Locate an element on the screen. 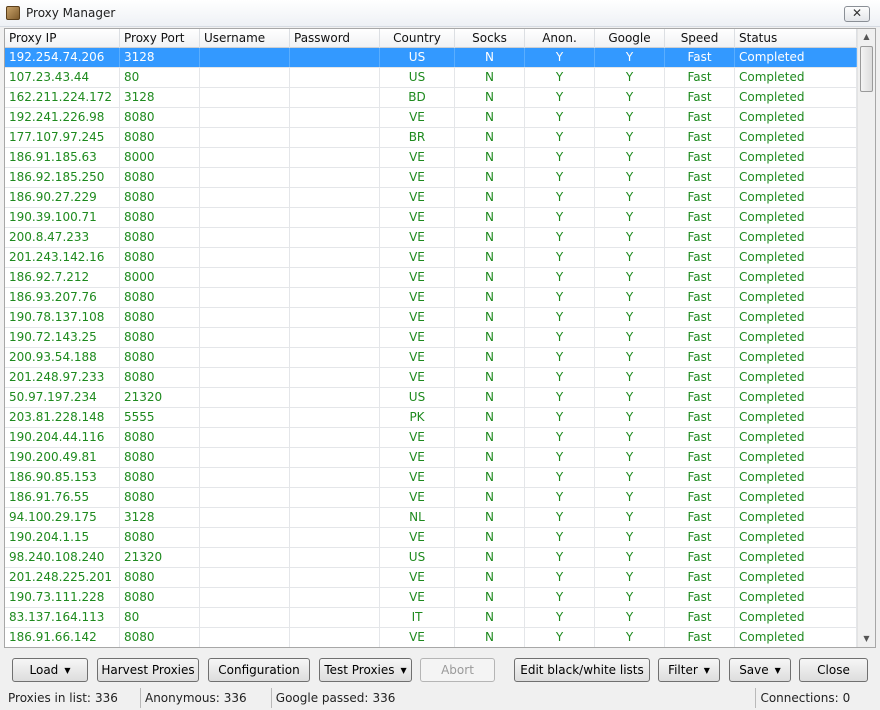 The width and height of the screenshot is (880, 710). abort-button: Abort is located at coordinates (457, 670).